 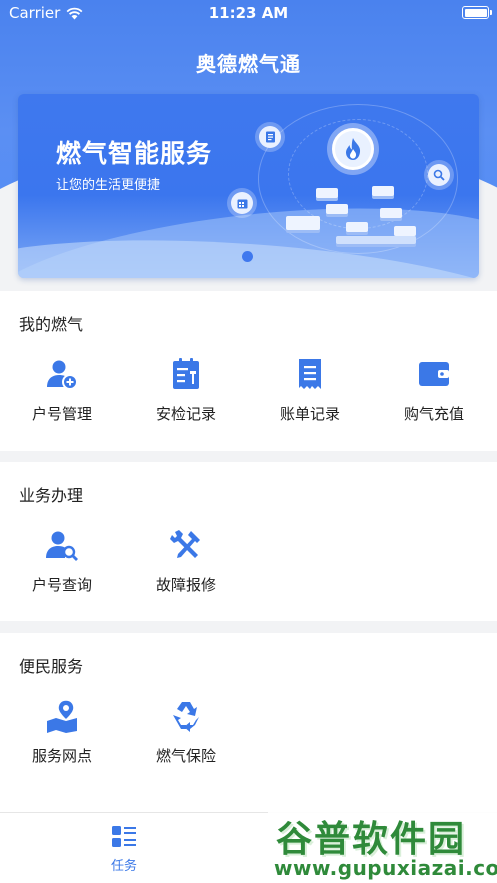 What do you see at coordinates (61, 756) in the screenshot?
I see `grid-item-label: 服务网点` at bounding box center [61, 756].